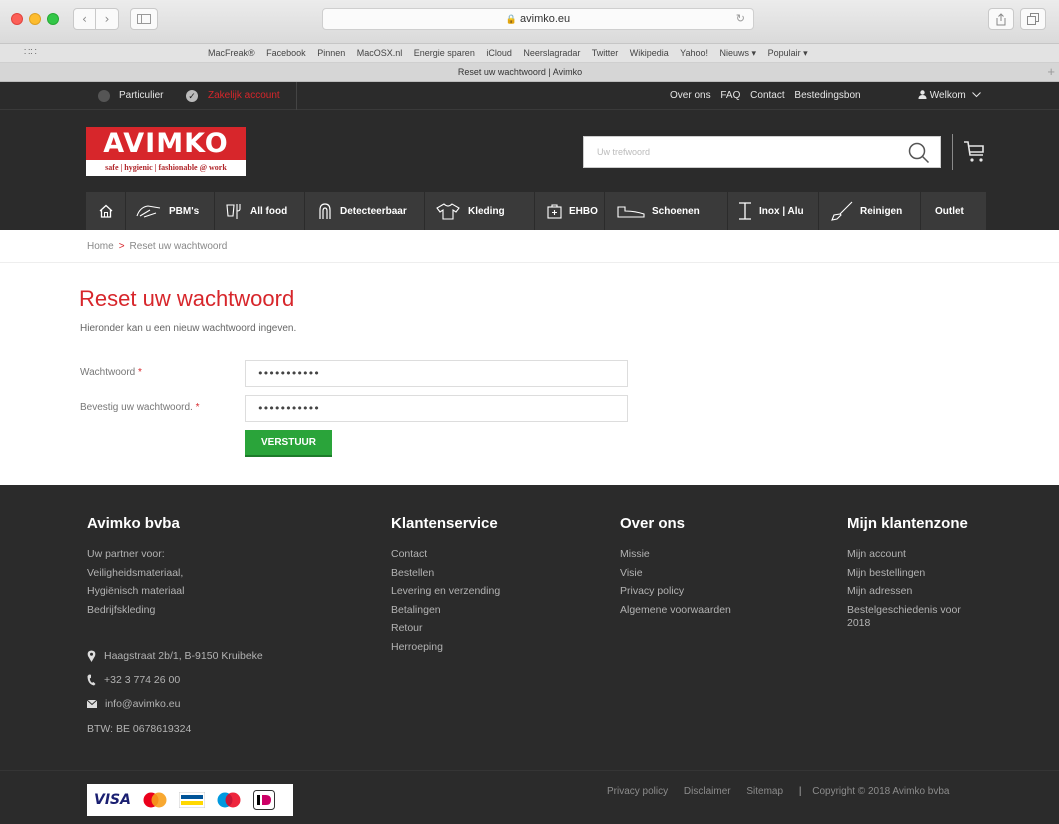 The width and height of the screenshot is (1059, 824). What do you see at coordinates (917, 591) in the screenshot?
I see `footer-link: Mijn adressen` at bounding box center [917, 591].